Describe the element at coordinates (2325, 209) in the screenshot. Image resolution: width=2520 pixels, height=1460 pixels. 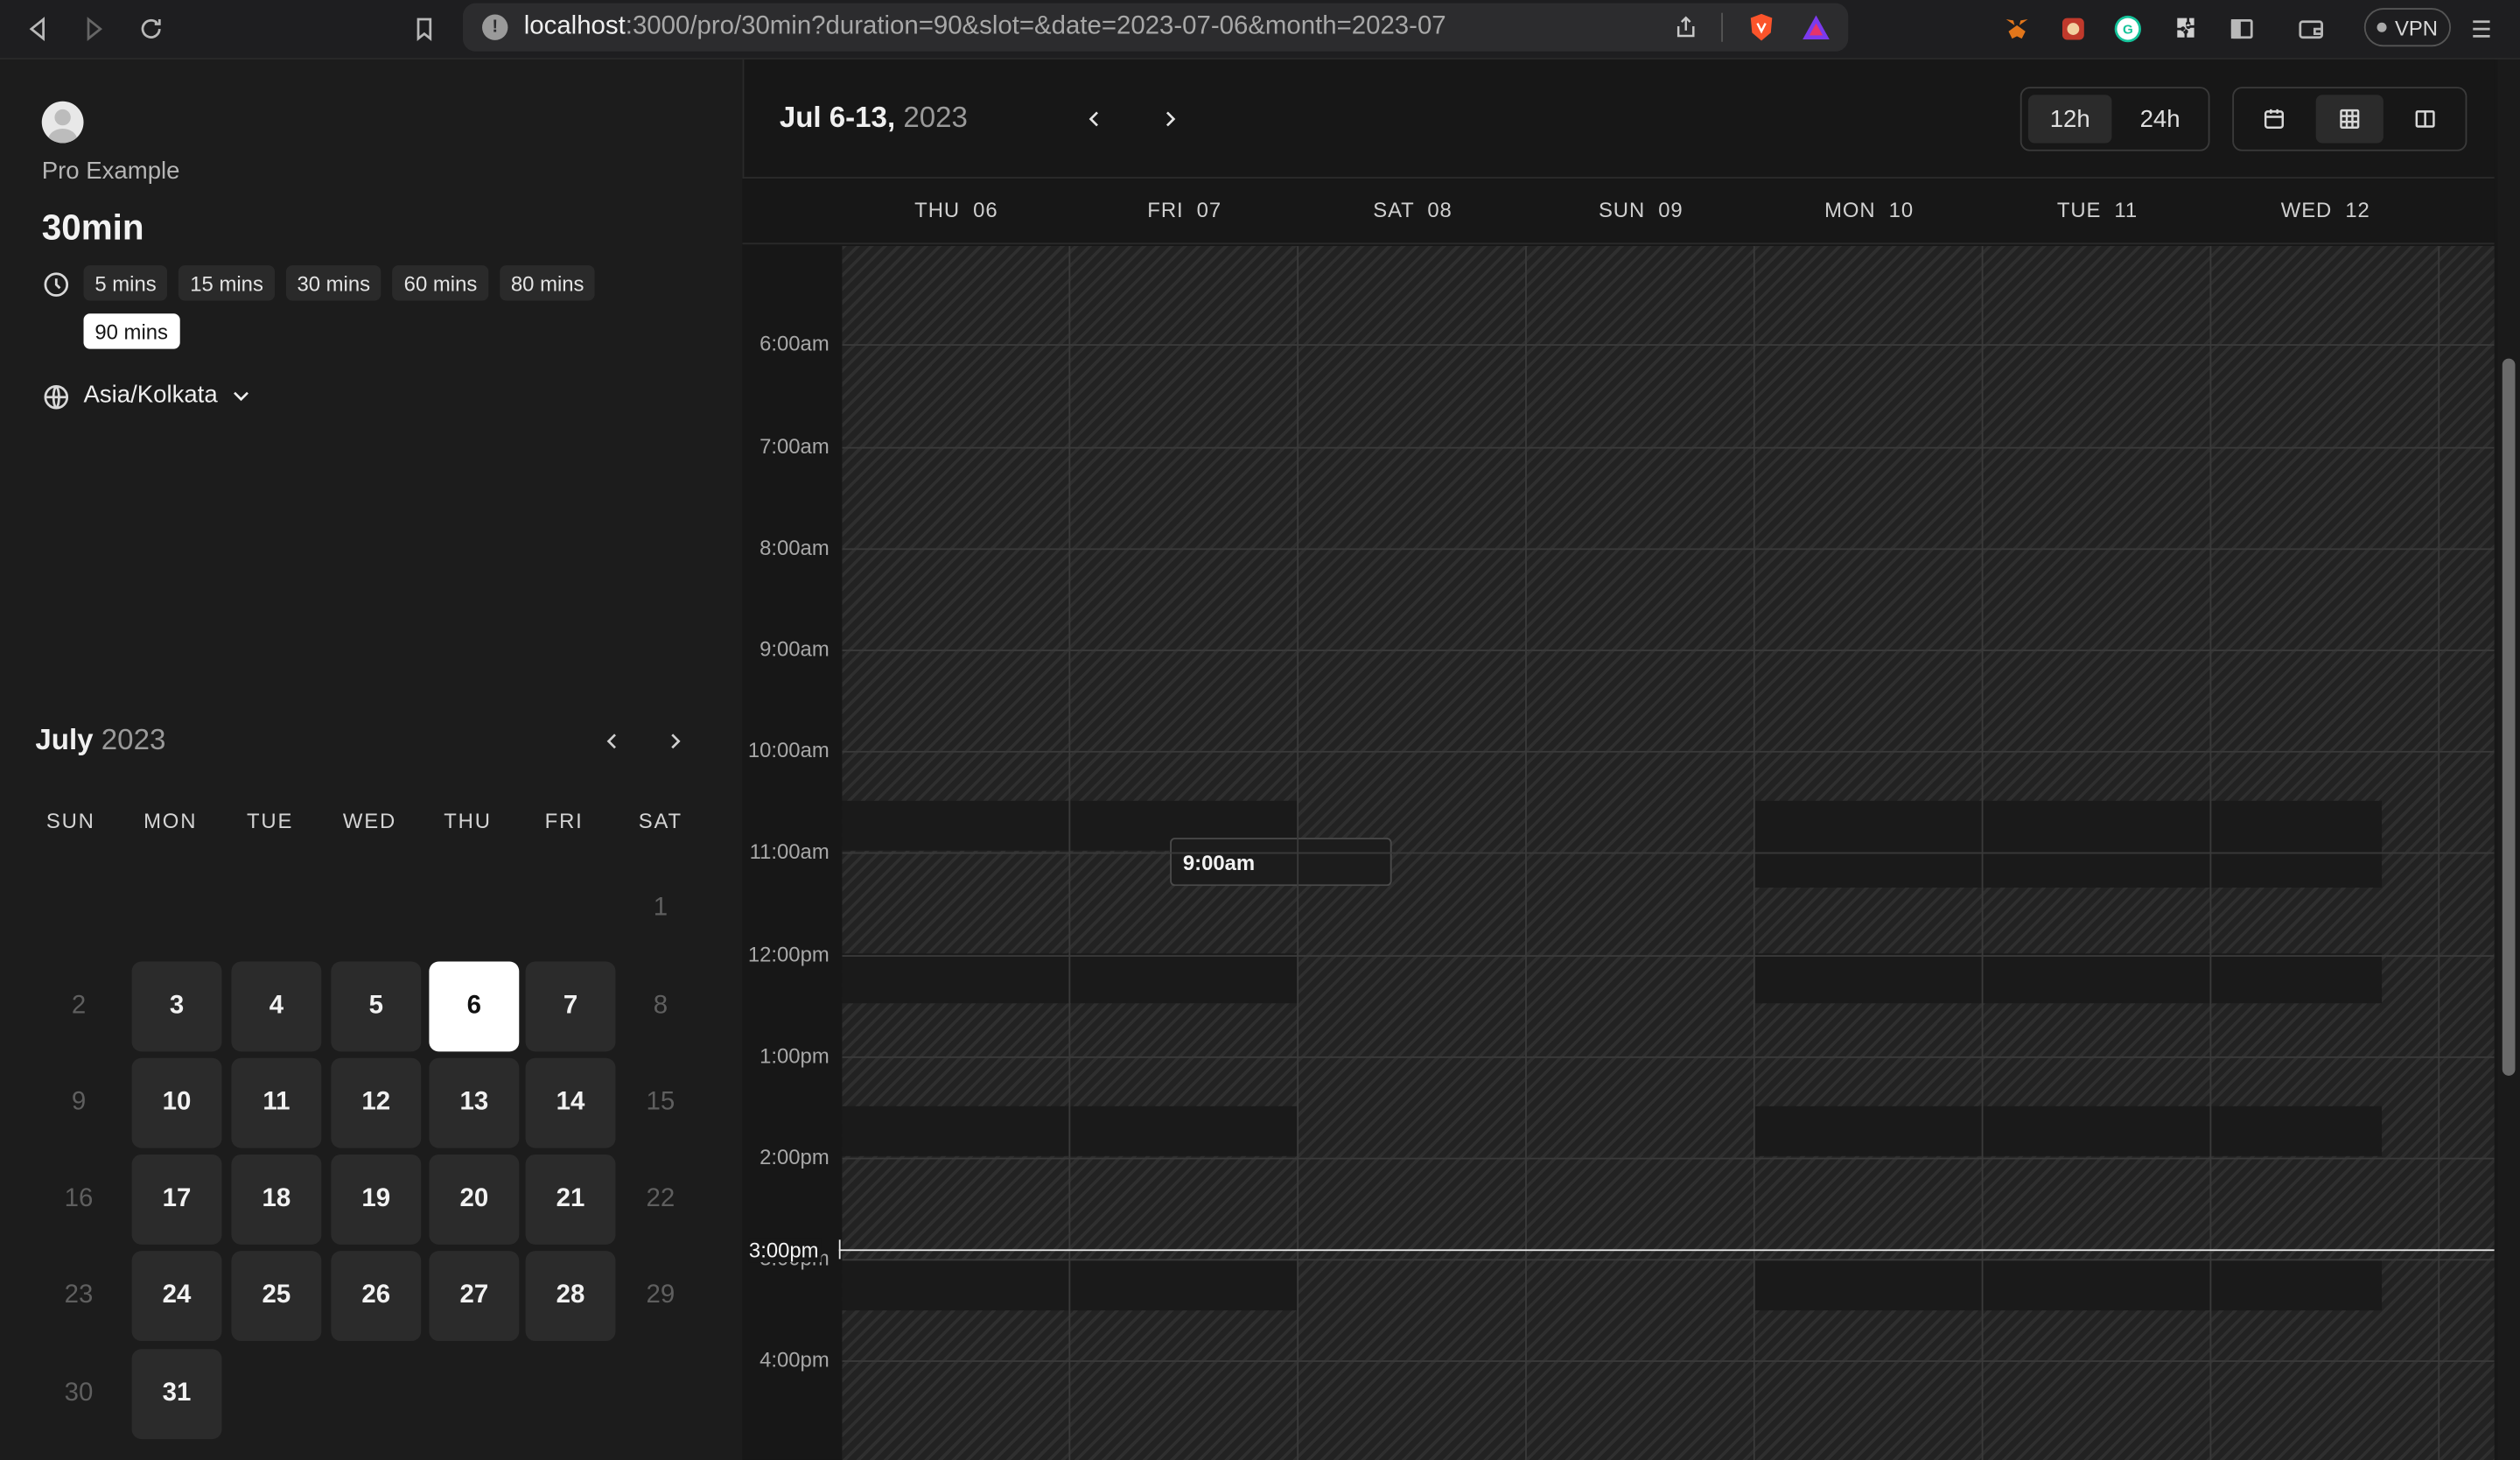
I see `day-column-header: WED 12` at that location.